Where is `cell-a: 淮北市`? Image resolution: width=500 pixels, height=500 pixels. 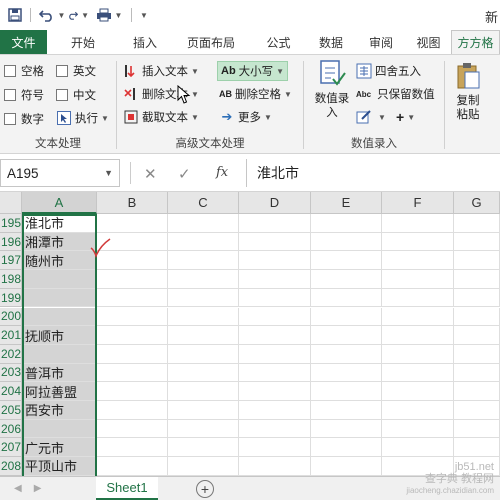 cell-a: 淮北市 is located at coordinates (59, 223).